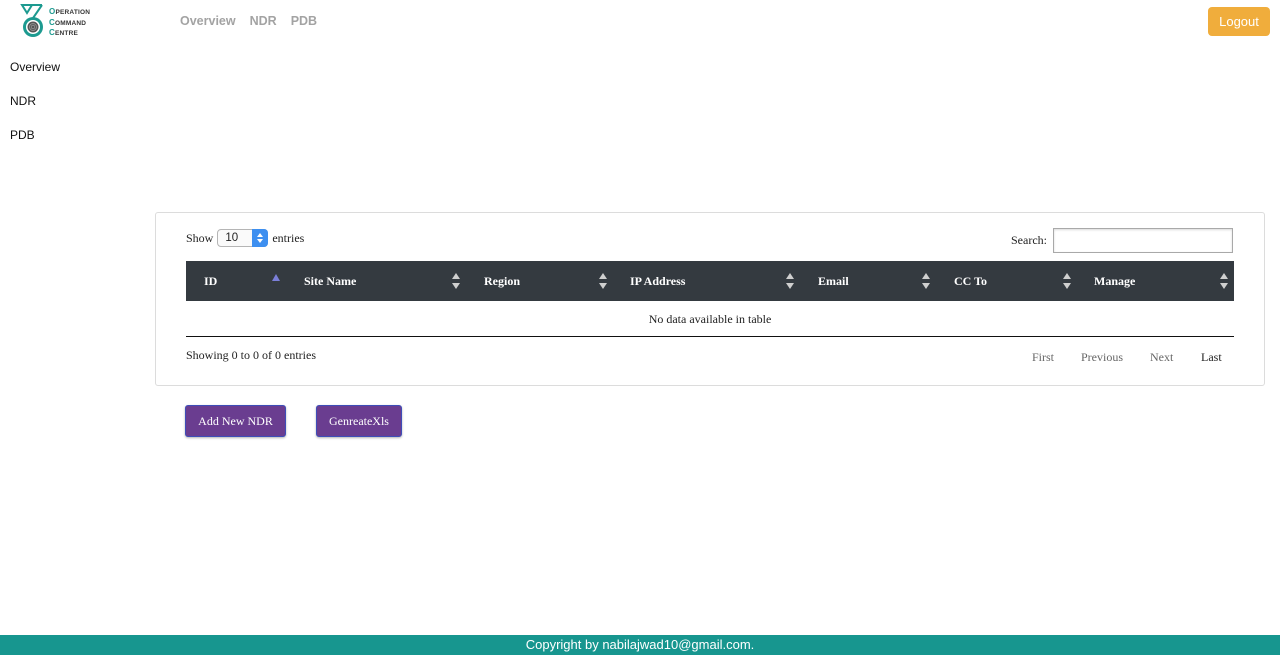  I want to click on pagination-first: First, so click(1043, 357).